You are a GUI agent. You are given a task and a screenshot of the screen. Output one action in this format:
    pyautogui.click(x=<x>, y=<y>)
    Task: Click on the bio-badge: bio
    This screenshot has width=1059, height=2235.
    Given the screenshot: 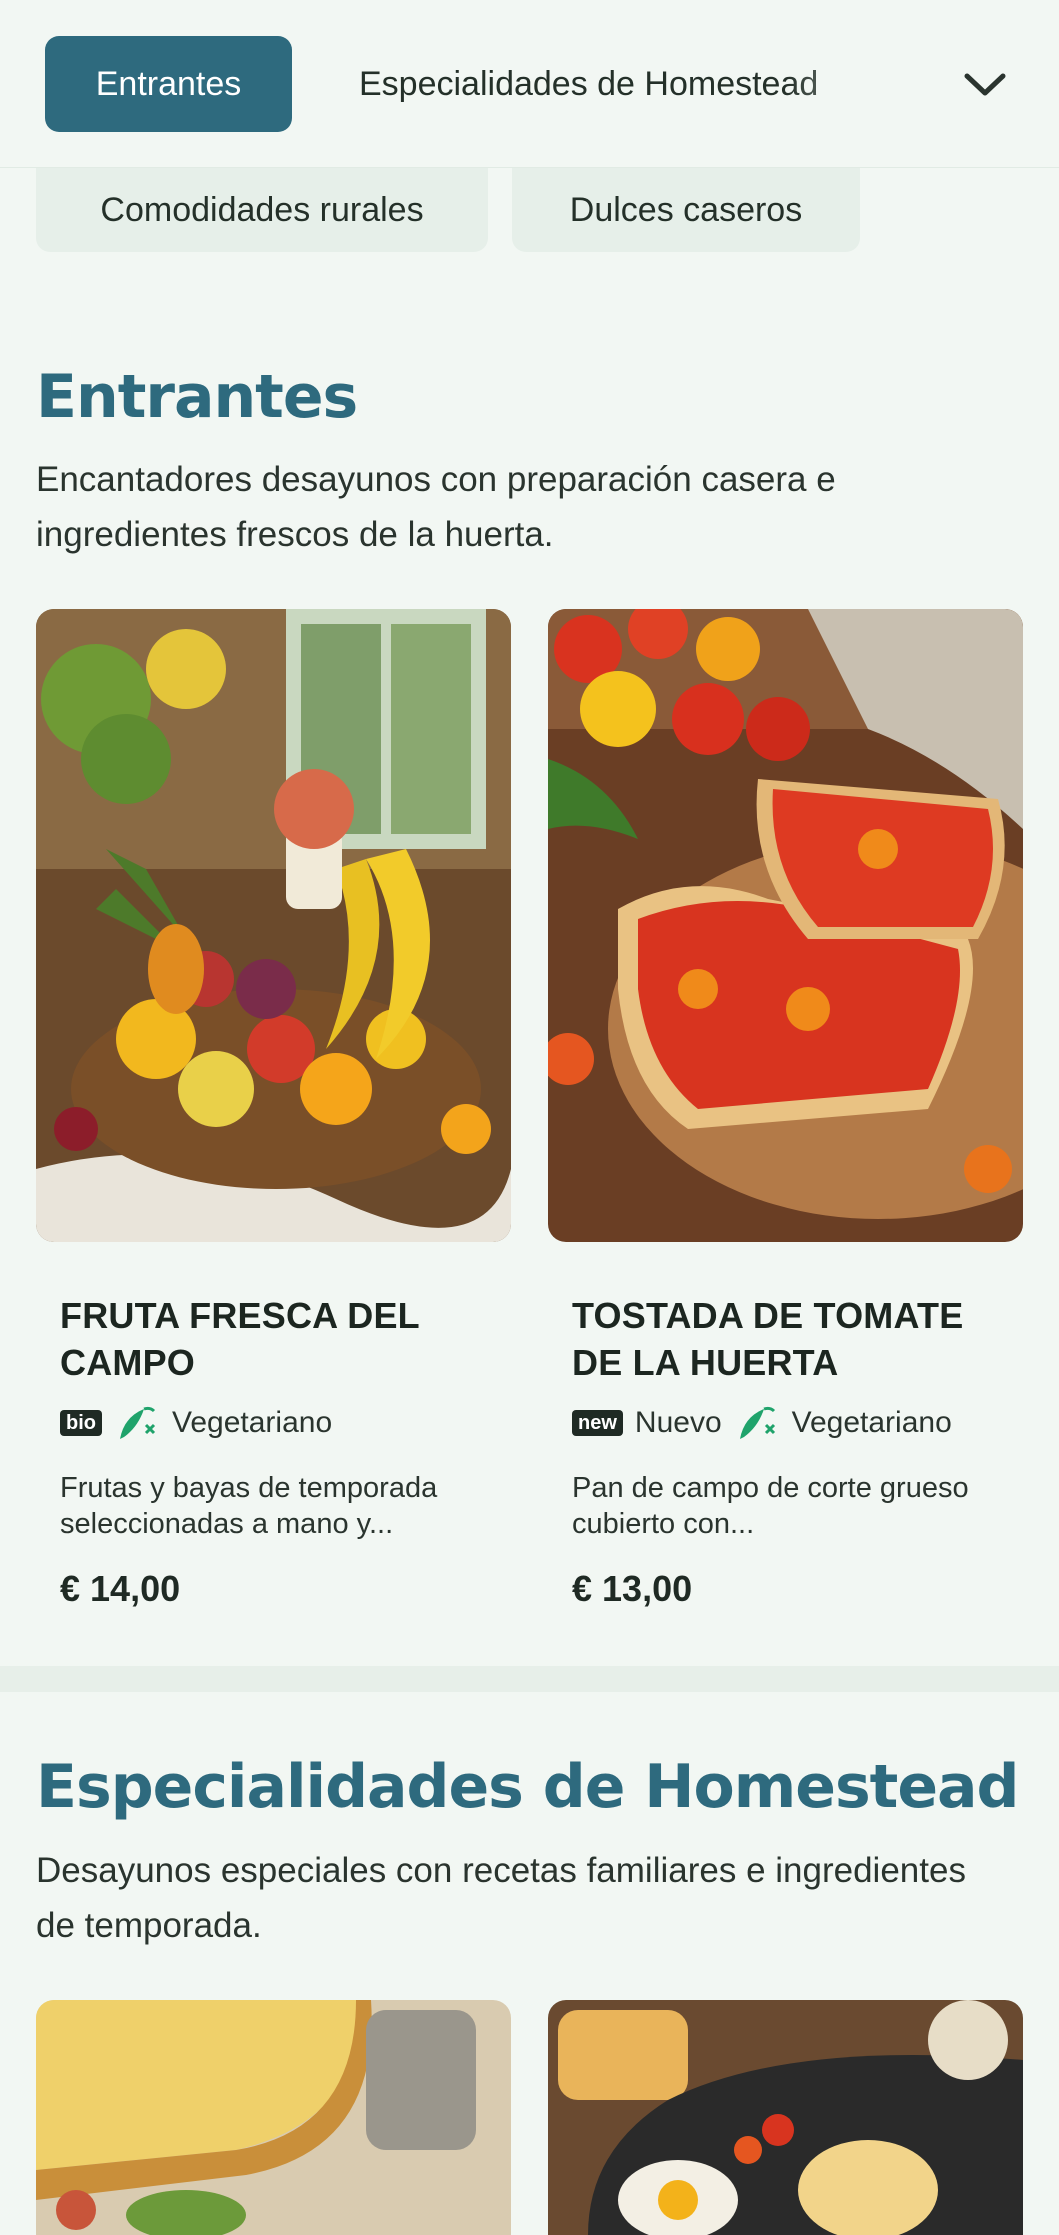 What is the action you would take?
    pyautogui.click(x=81, y=1423)
    